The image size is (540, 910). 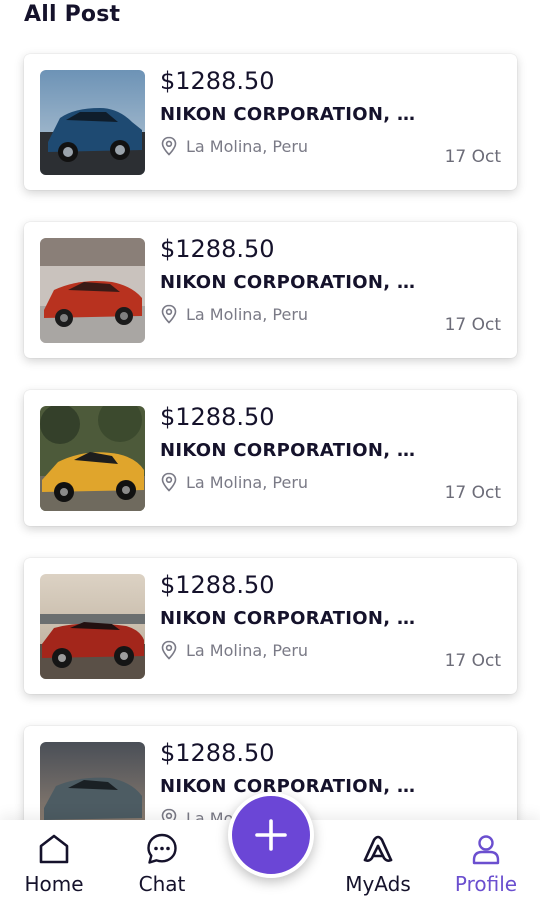 I want to click on plus-icon, so click(x=271, y=835).